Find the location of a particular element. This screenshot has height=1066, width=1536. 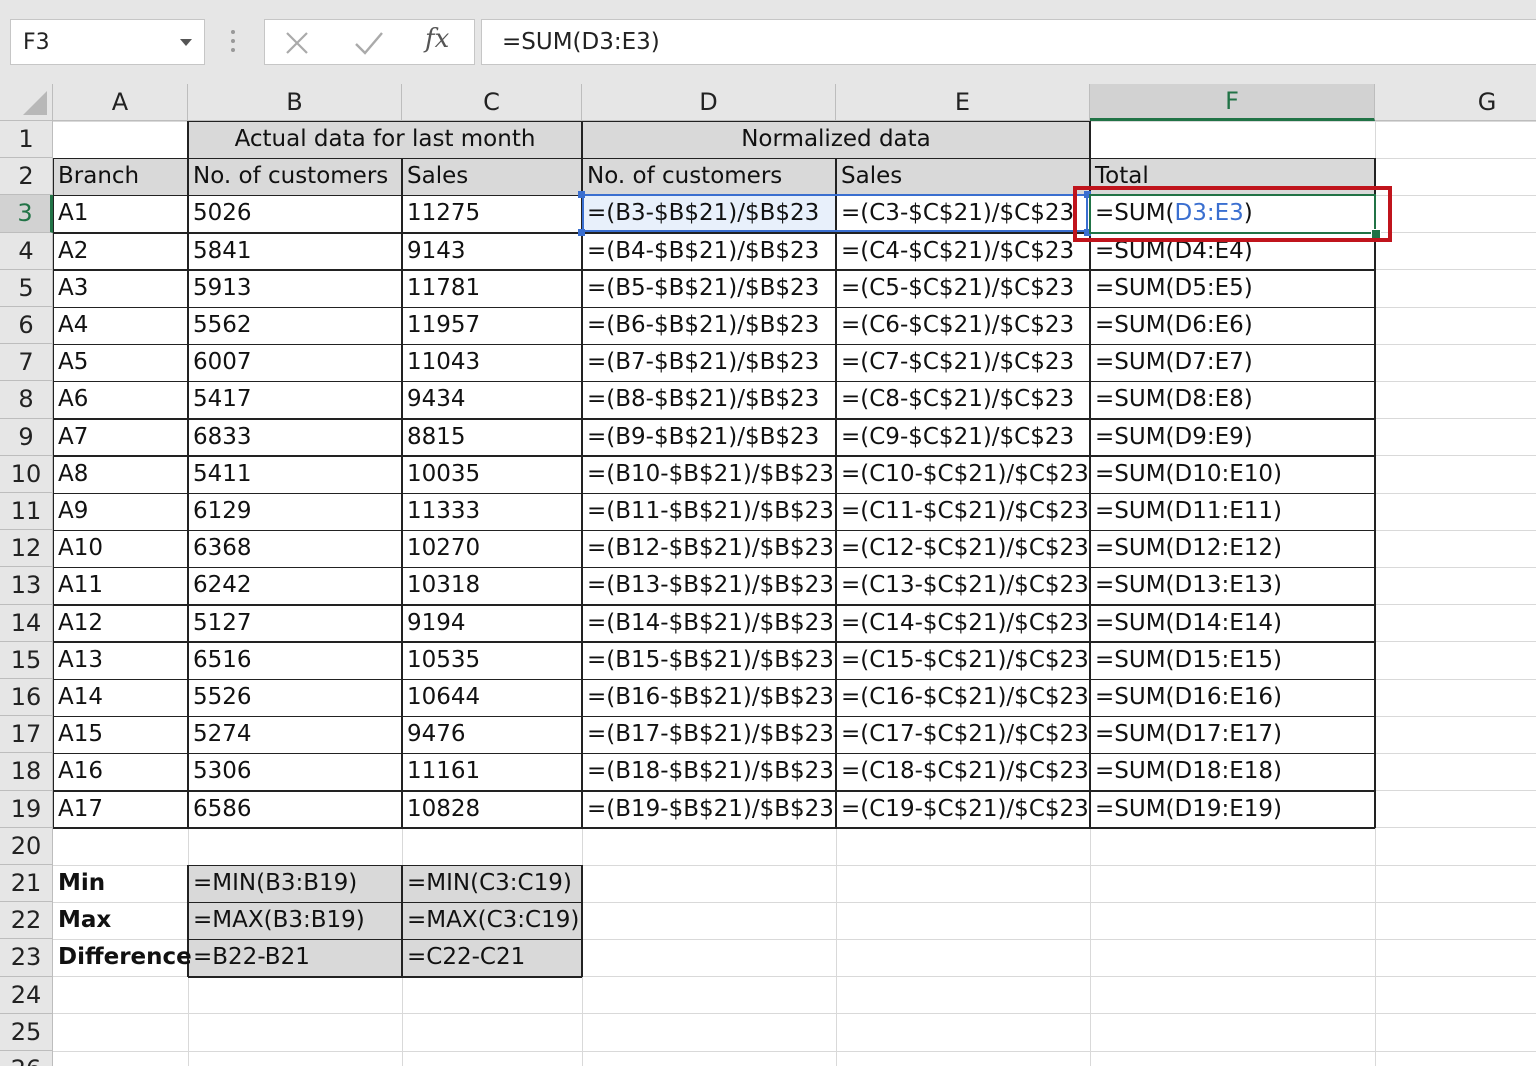

cell-norm-customers: =(B14-$B$21)/$B$23 is located at coordinates (709, 623).